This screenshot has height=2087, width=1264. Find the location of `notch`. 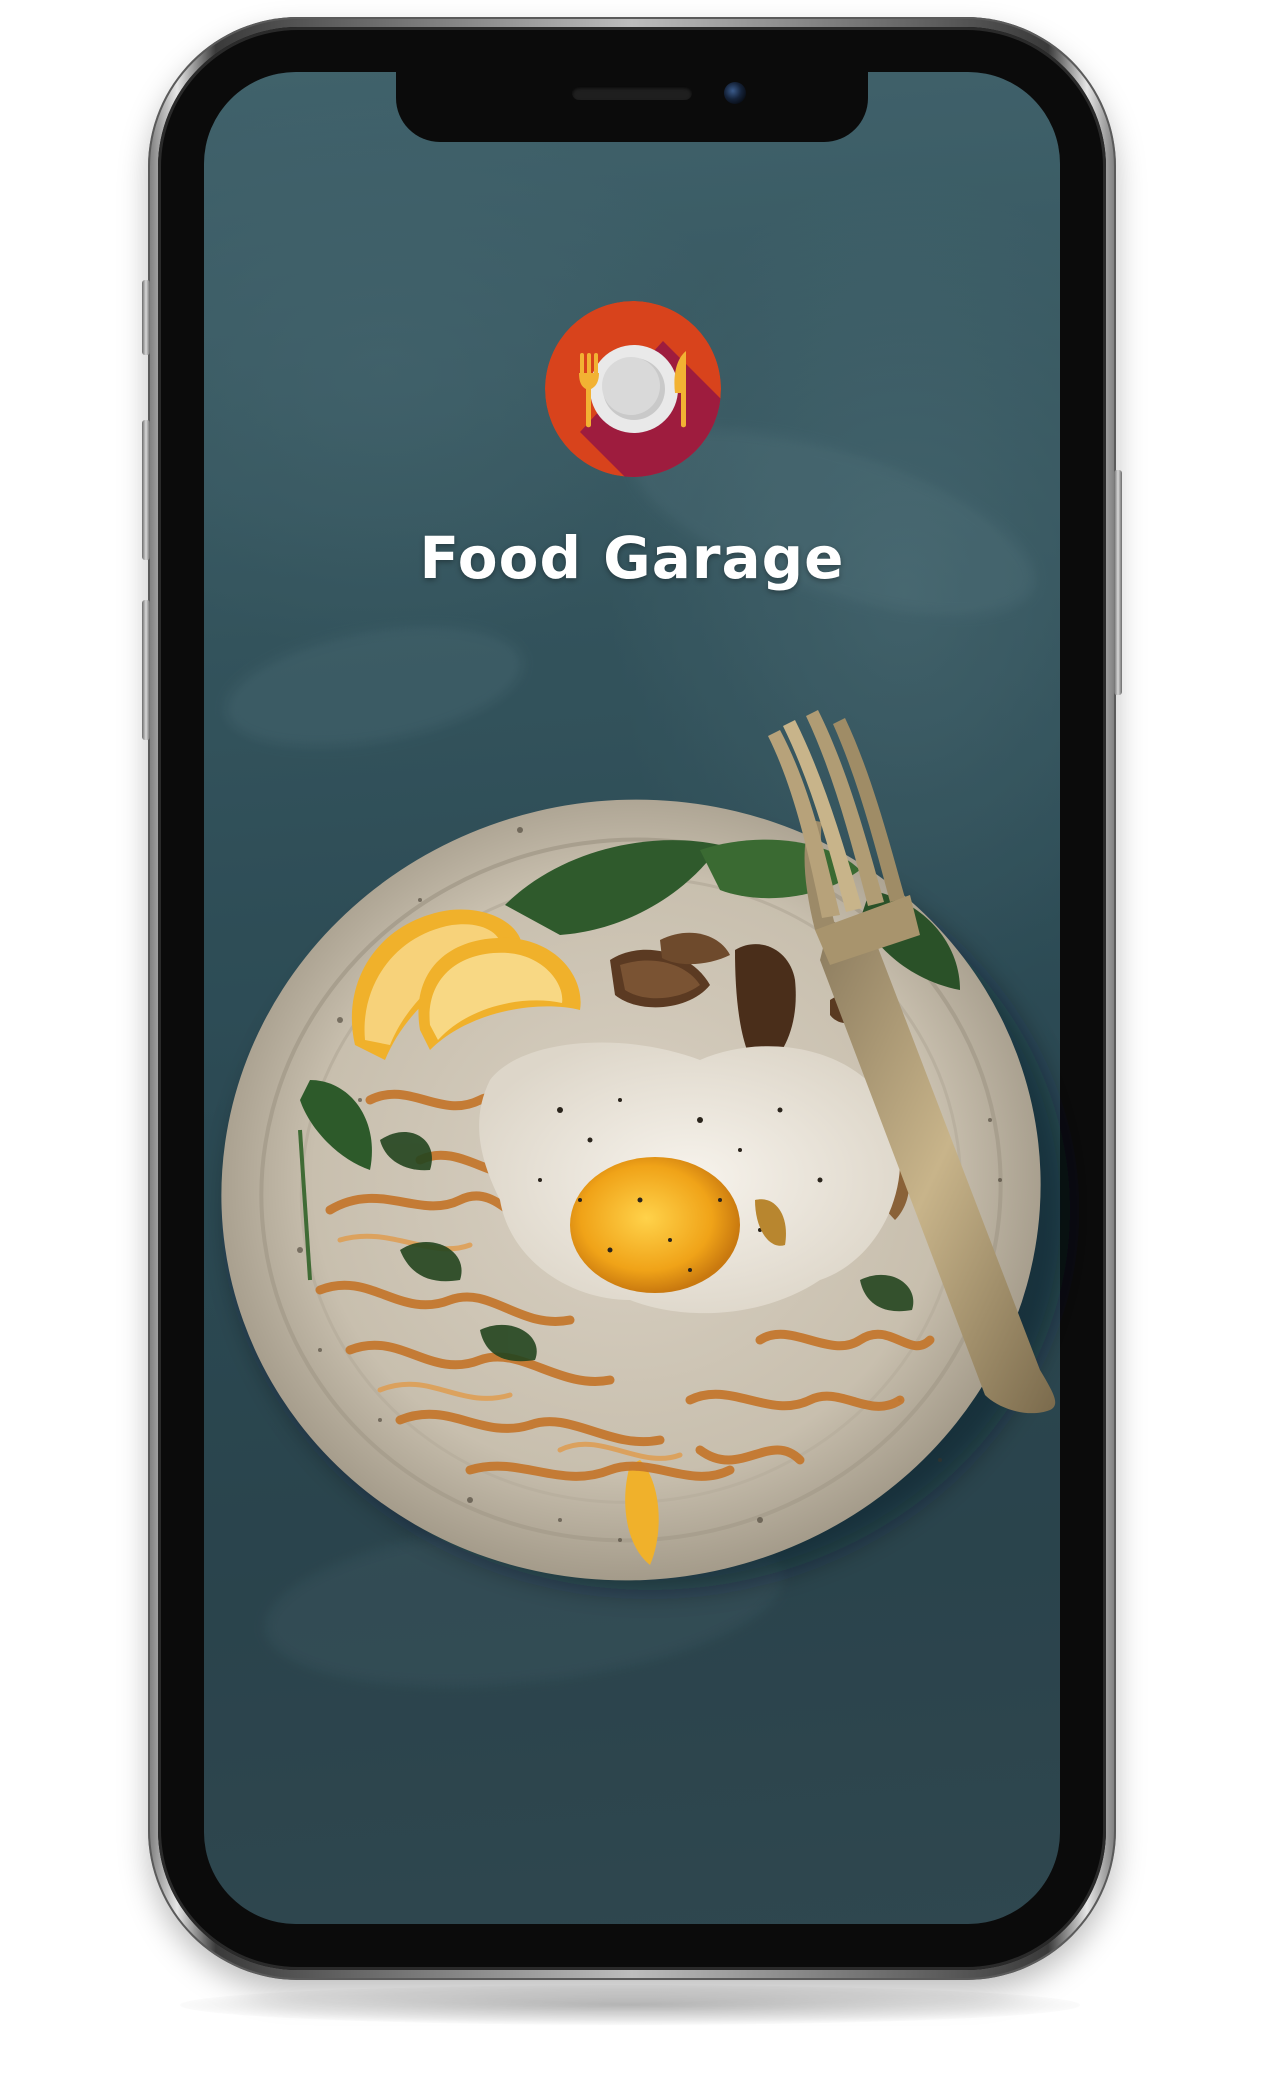

notch is located at coordinates (632, 107).